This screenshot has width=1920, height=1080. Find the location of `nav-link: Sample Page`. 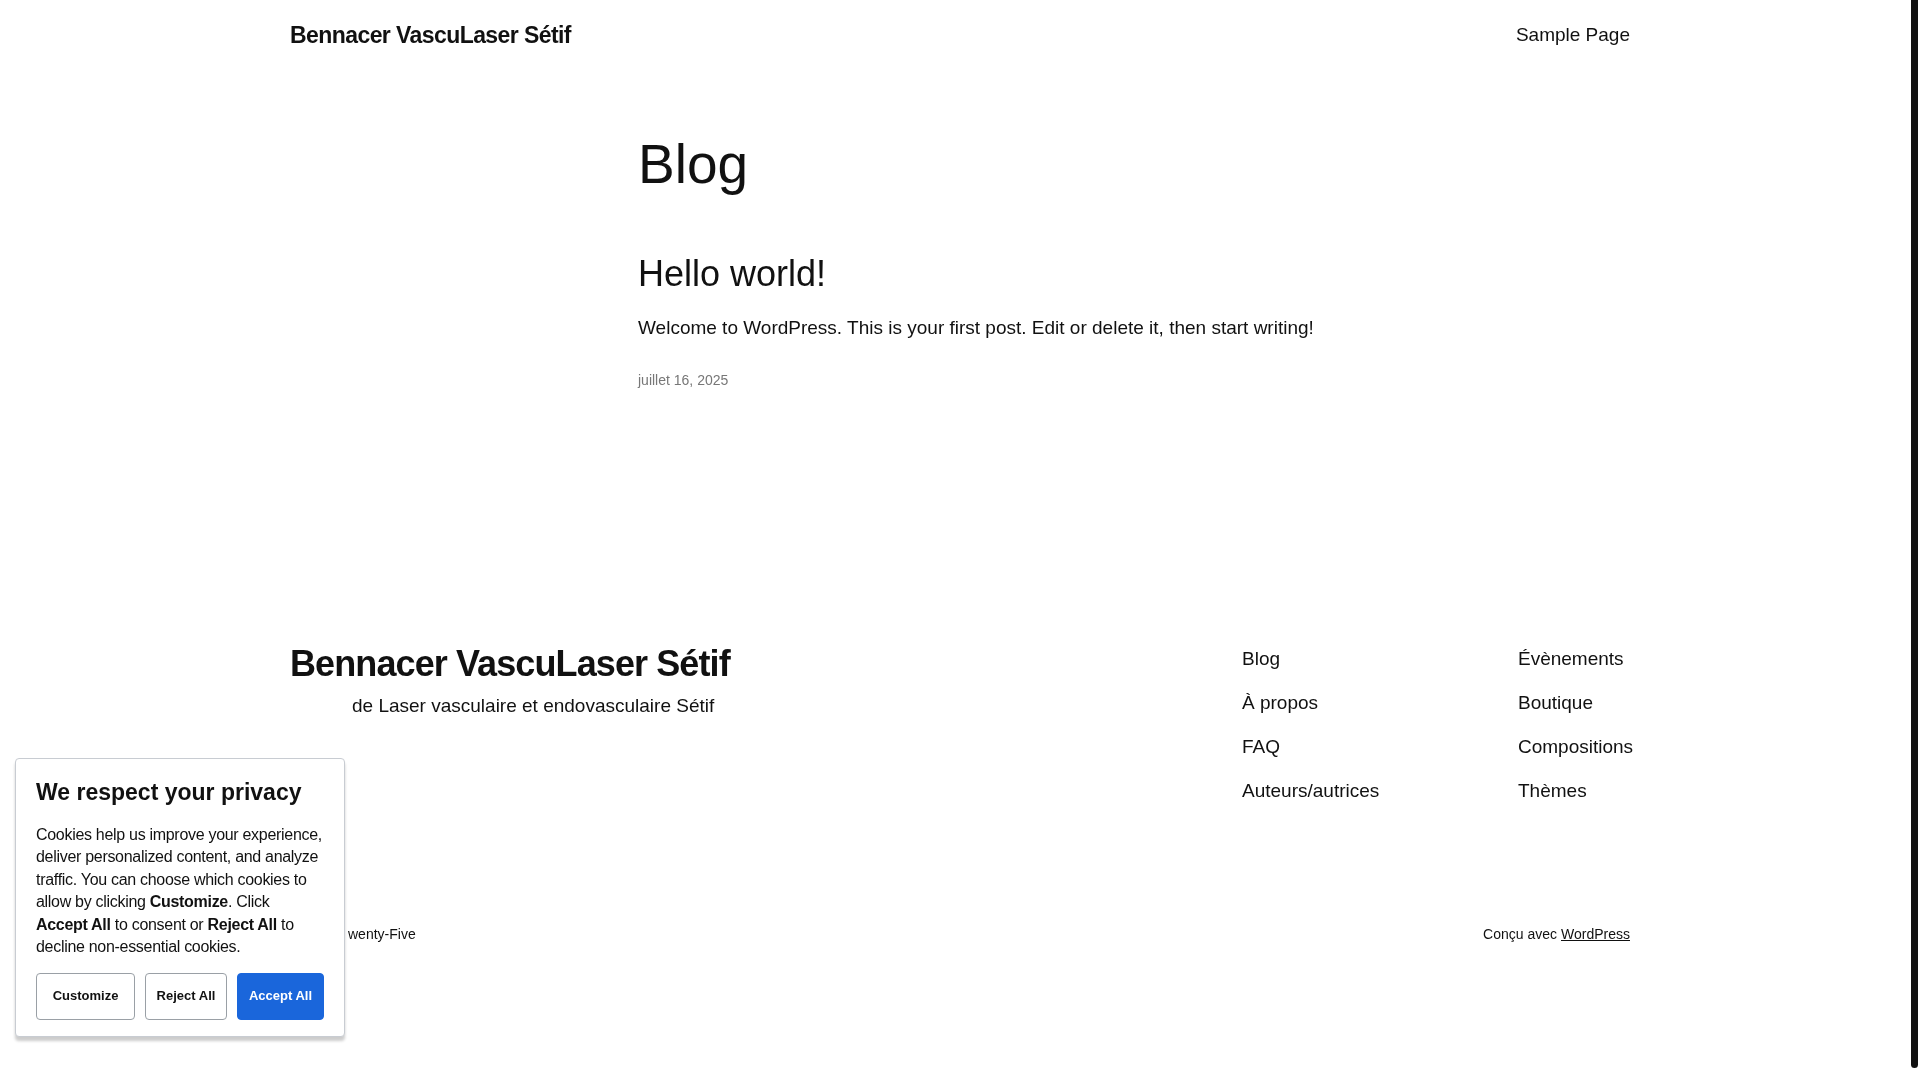

nav-link: Sample Page is located at coordinates (1572, 35).